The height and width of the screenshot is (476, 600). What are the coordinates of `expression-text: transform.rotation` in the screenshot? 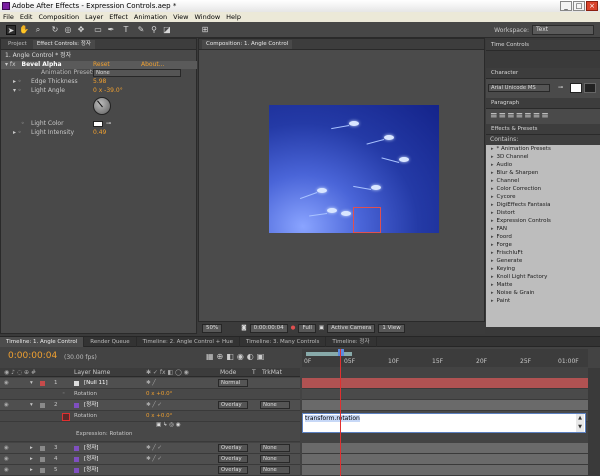 It's located at (332, 418).